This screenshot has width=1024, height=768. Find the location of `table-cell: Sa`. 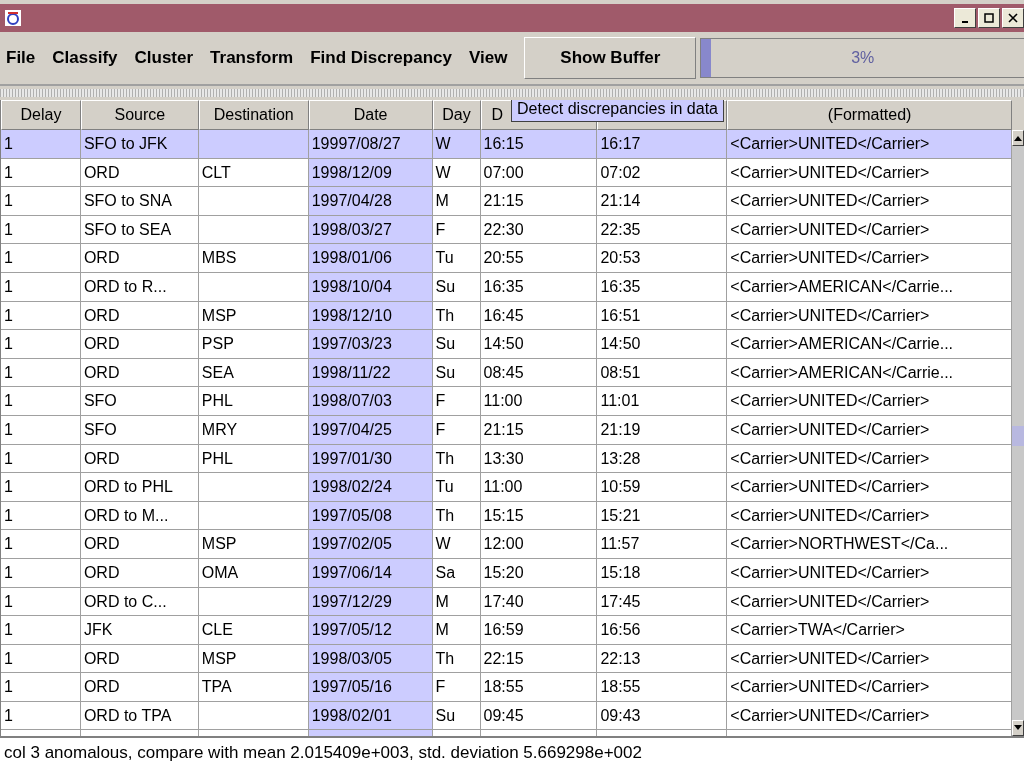

table-cell: Sa is located at coordinates (456, 572).